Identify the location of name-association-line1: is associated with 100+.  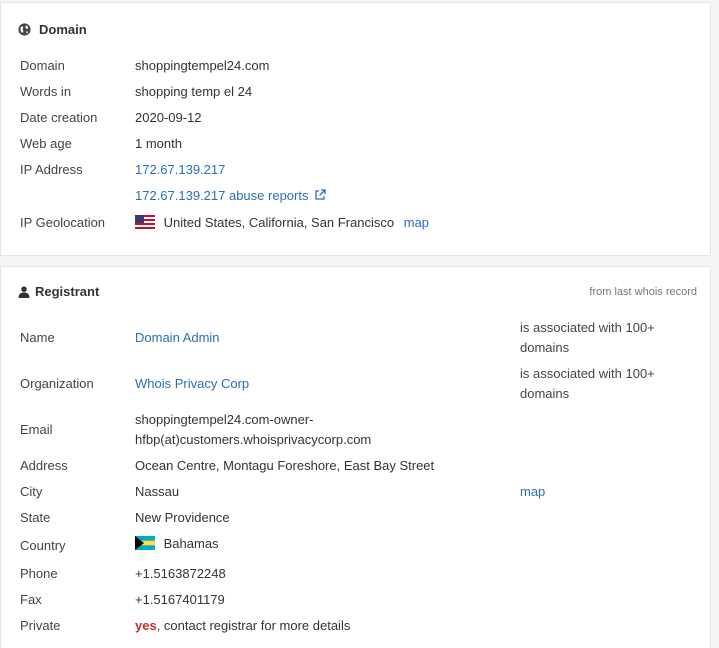
(587, 327).